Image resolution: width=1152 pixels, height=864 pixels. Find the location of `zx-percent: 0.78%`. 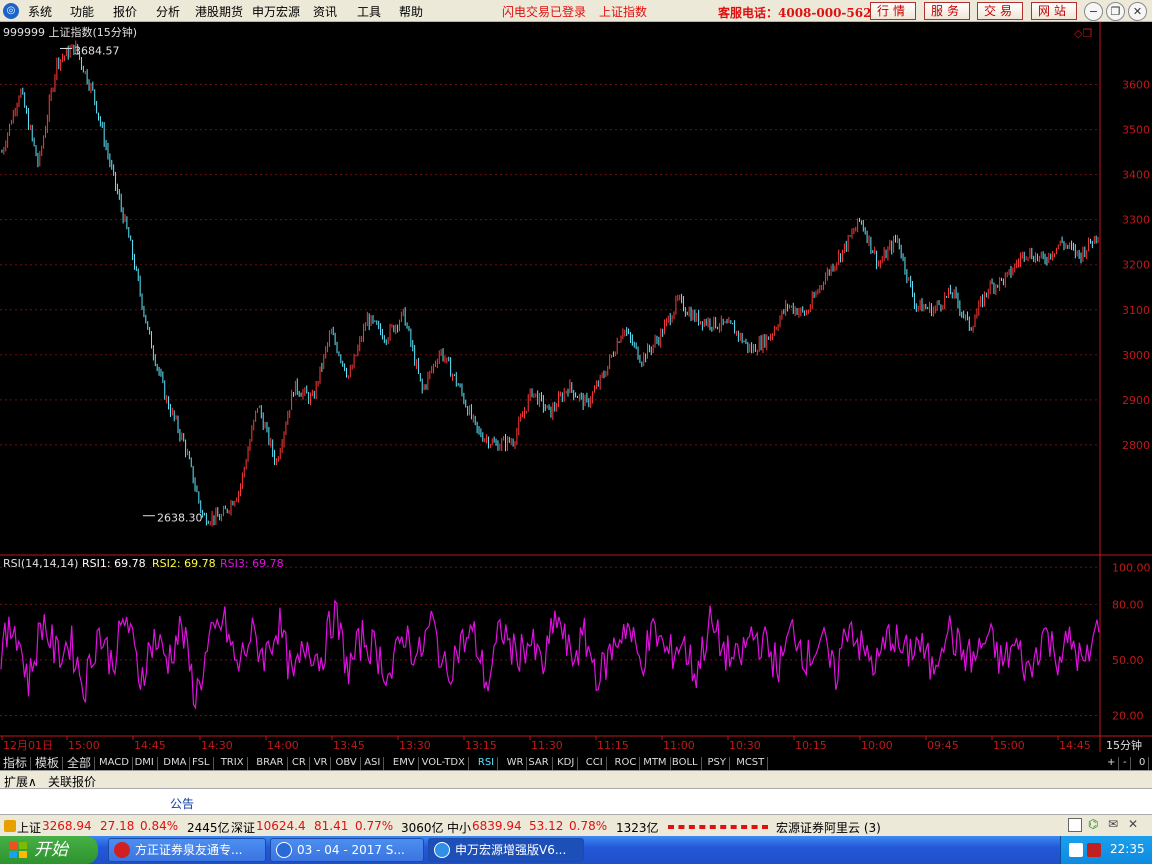

zx-percent: 0.78% is located at coordinates (588, 826).